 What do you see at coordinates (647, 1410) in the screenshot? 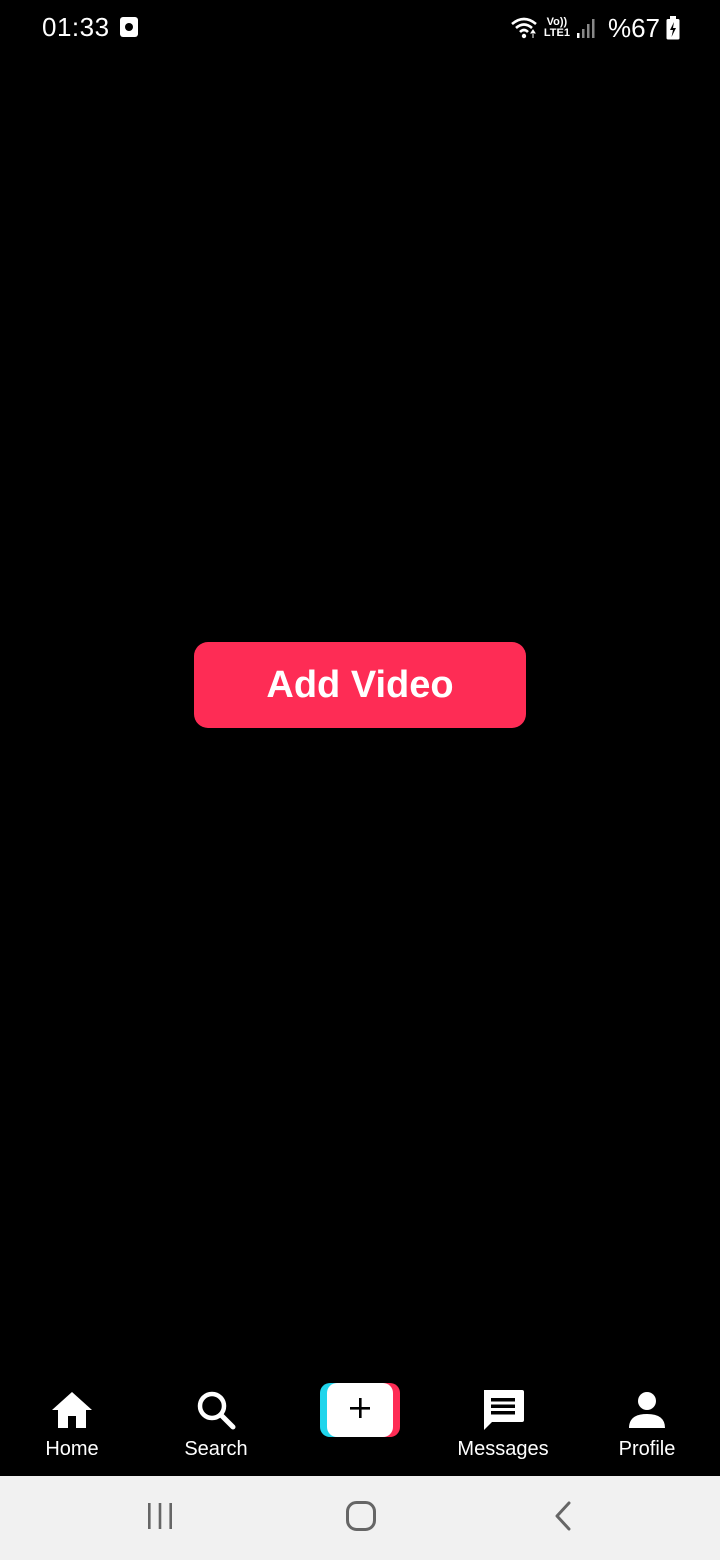
I see `person-icon` at bounding box center [647, 1410].